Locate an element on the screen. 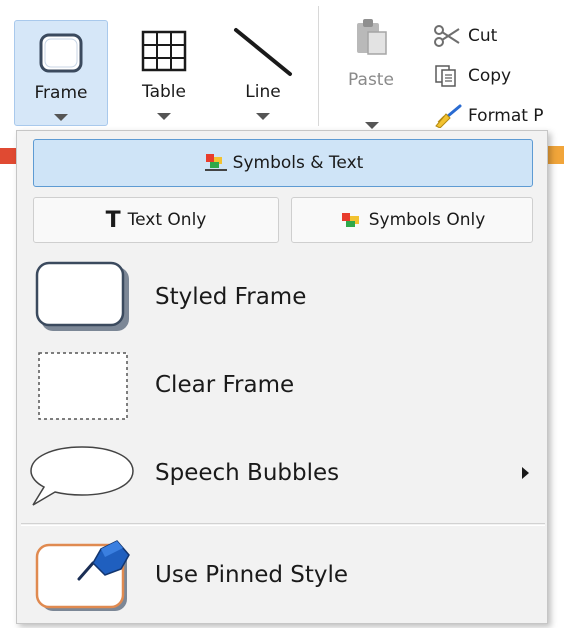  frame-button: Frame is located at coordinates (61, 73).